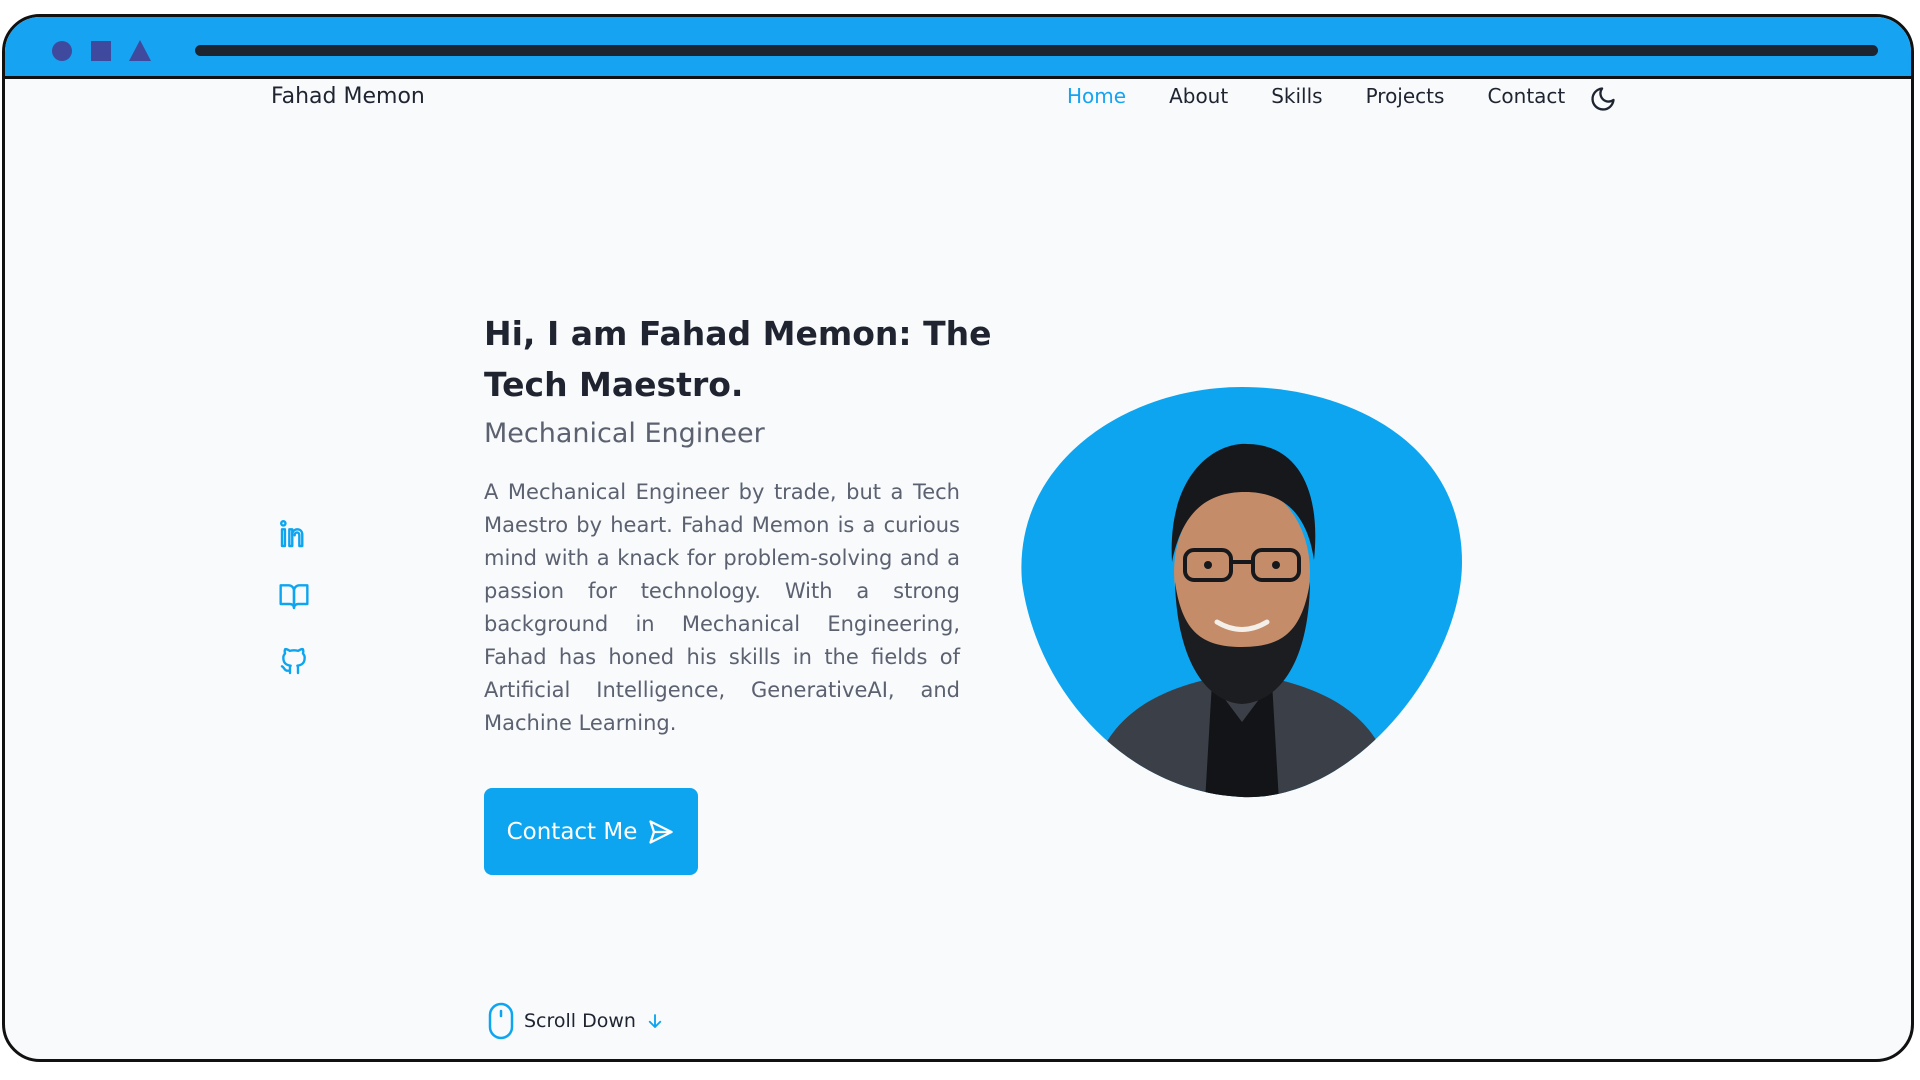 Image resolution: width=1920 pixels, height=1080 pixels. What do you see at coordinates (101, 51) in the screenshot?
I see `square-control-icon` at bounding box center [101, 51].